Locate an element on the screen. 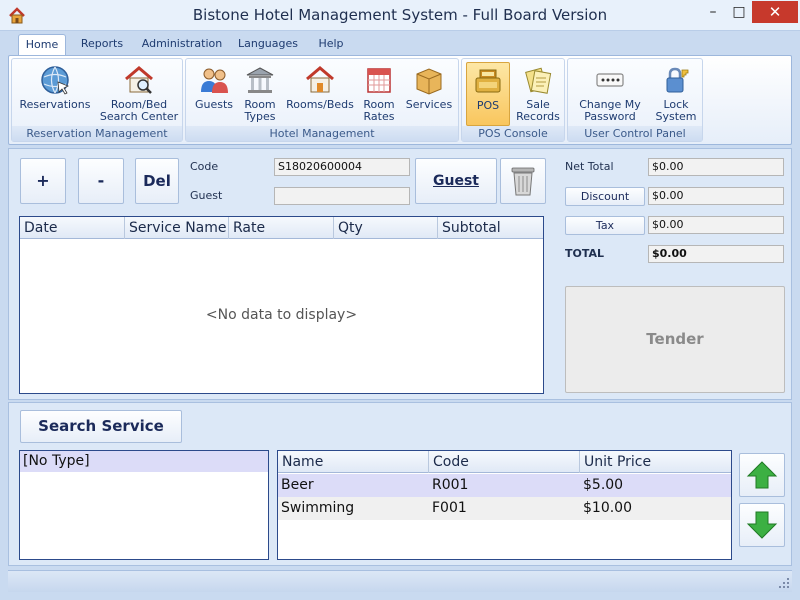 This screenshot has height=600, width=800. column-name: Name is located at coordinates (353, 462).